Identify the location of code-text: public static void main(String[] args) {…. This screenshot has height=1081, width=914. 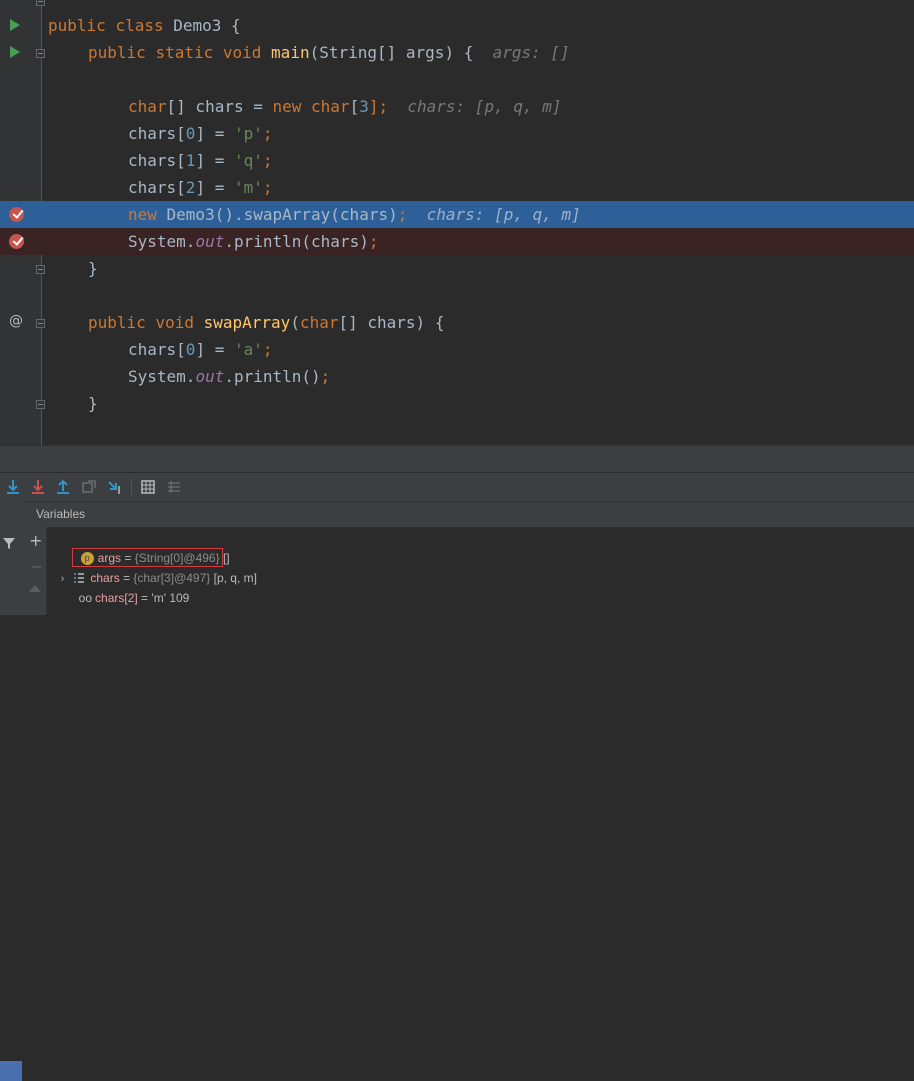
(329, 52).